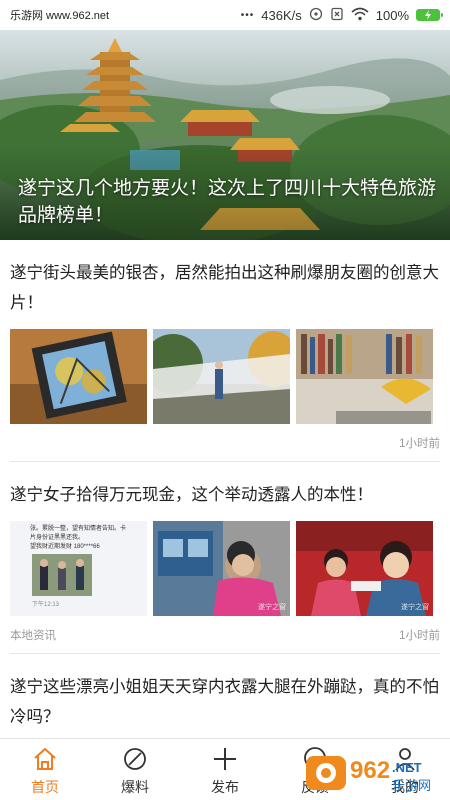  I want to click on tab-home: 首页, so click(45, 769).